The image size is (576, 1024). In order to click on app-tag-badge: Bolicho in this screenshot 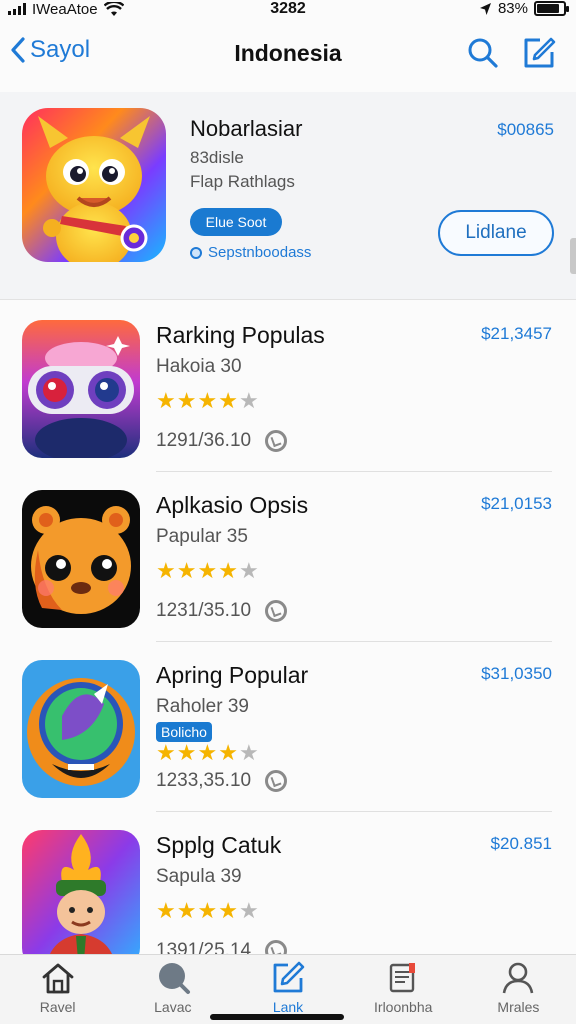, I will do `click(184, 732)`.